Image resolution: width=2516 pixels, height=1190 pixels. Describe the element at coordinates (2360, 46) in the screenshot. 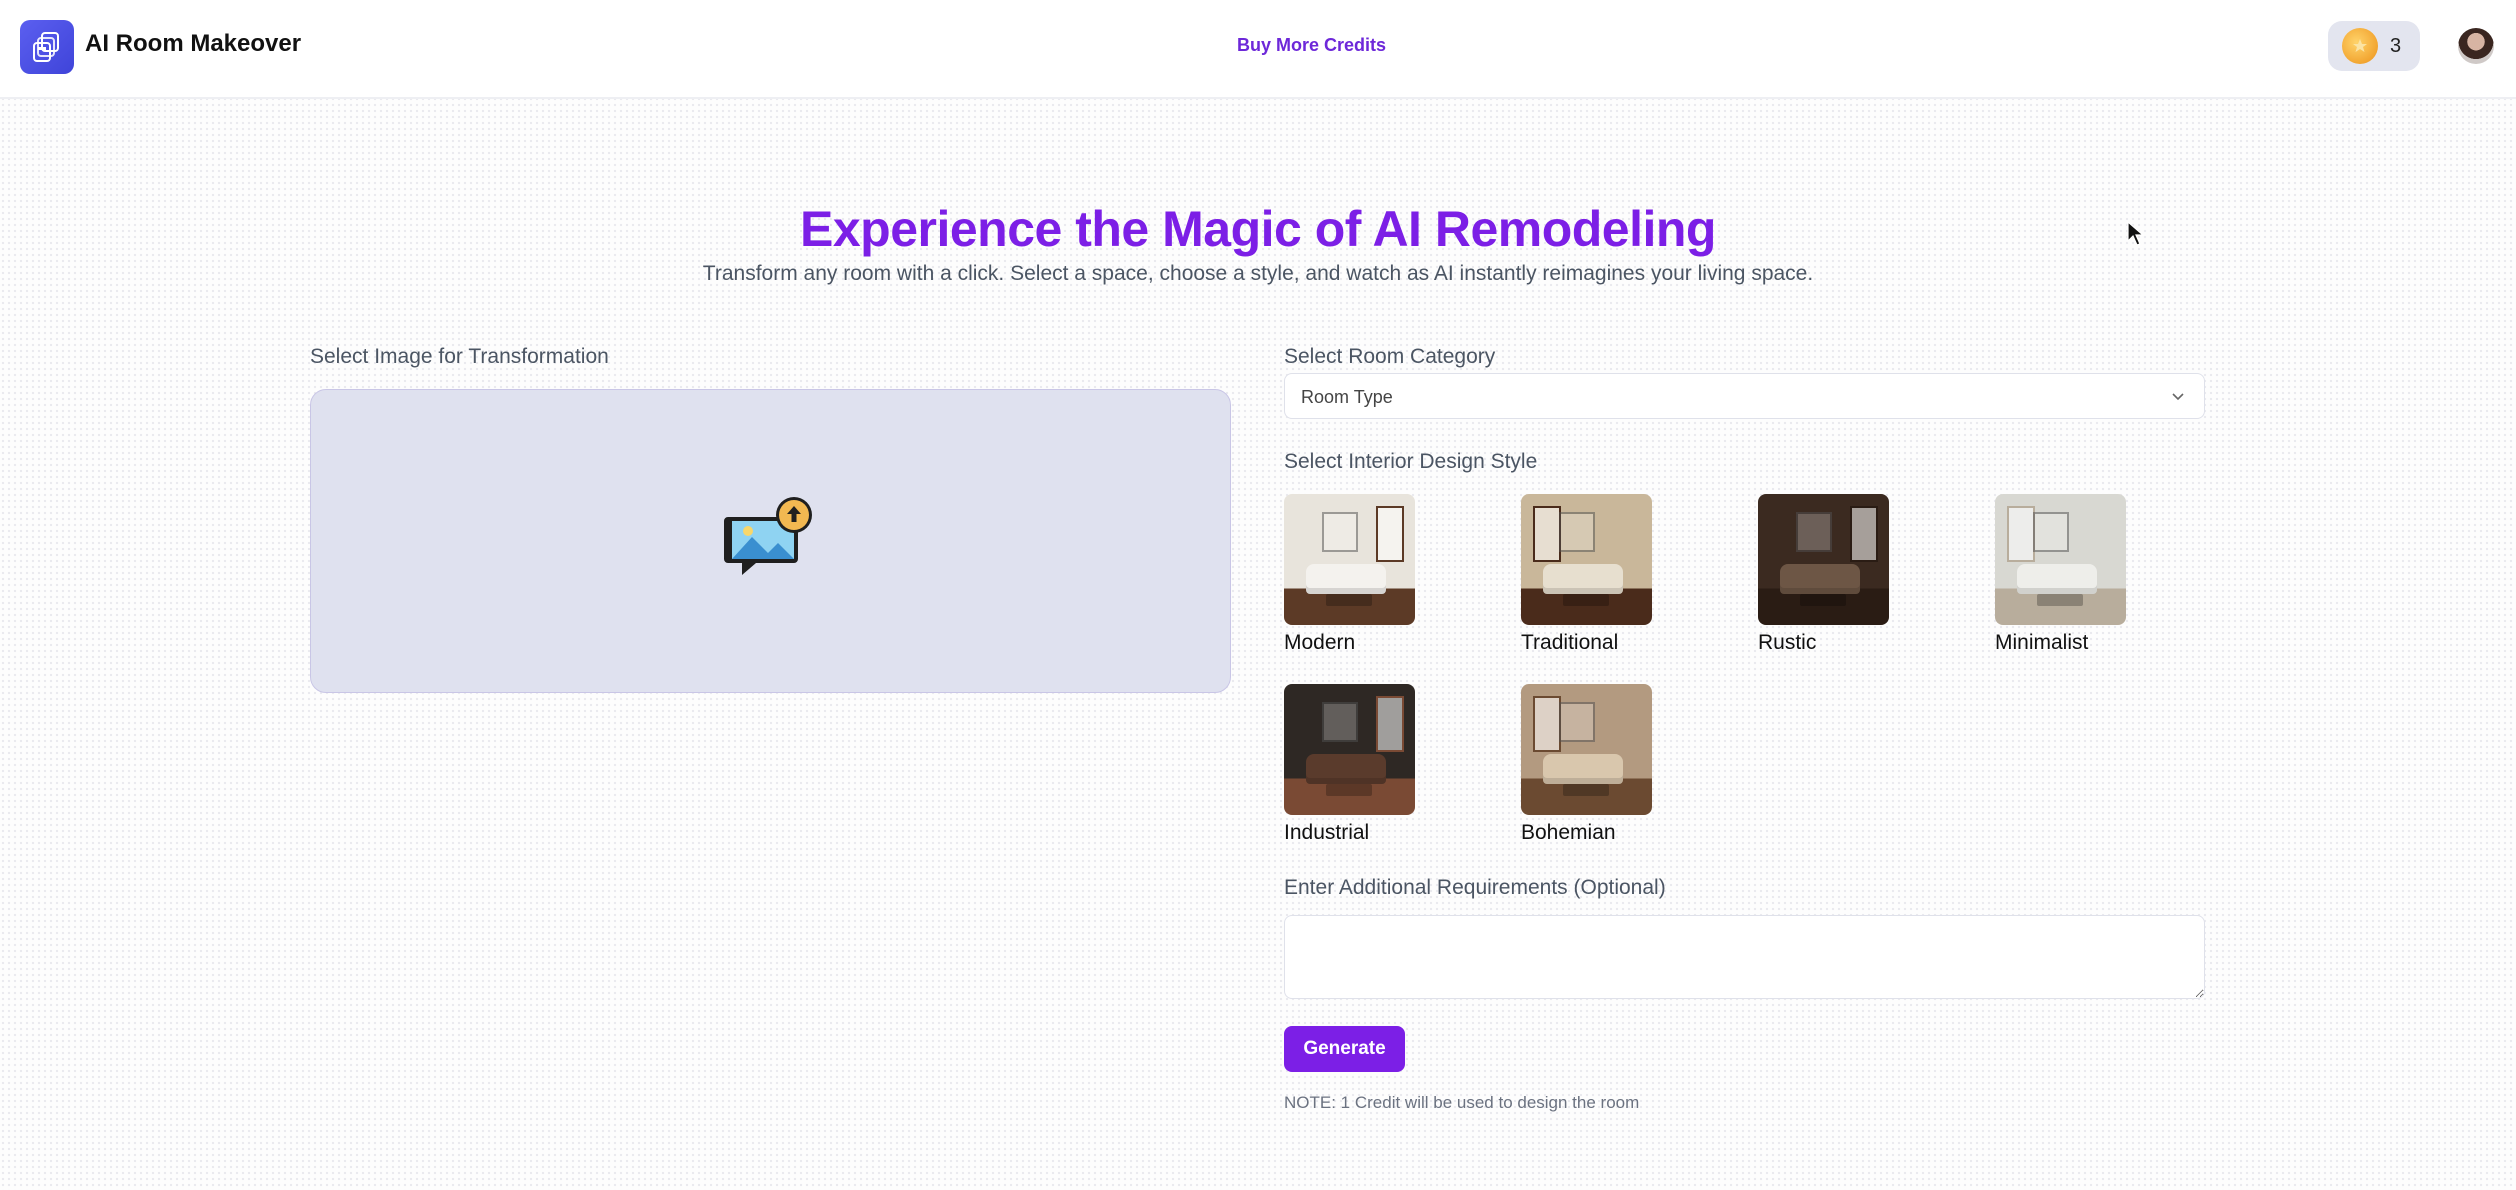

I see `coin-icon` at that location.